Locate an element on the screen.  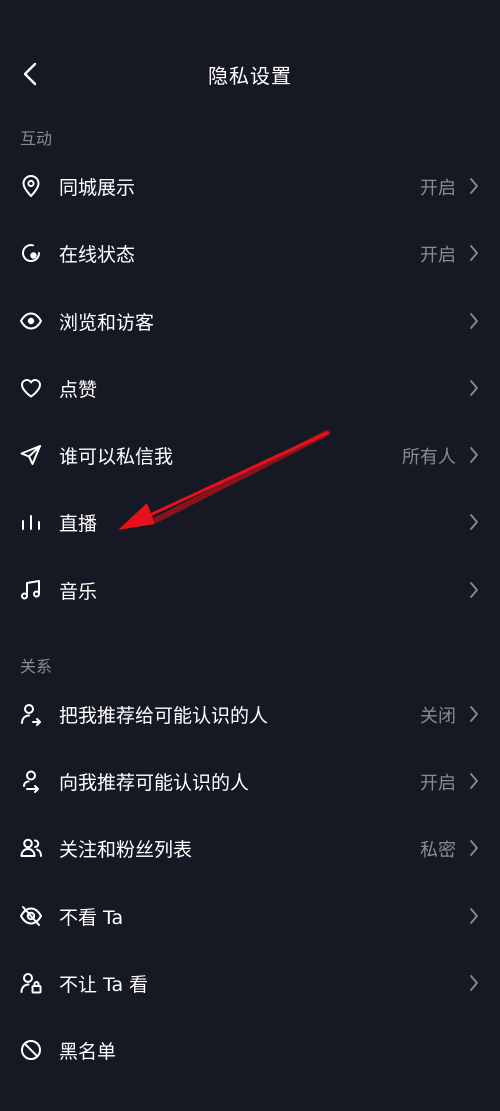
setting-row-likes: 点赞 is located at coordinates (250, 388).